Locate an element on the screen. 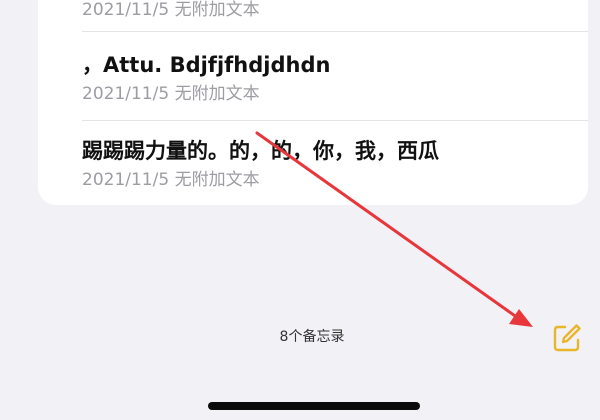  note-count-label: 8个备忘录 is located at coordinates (312, 337).